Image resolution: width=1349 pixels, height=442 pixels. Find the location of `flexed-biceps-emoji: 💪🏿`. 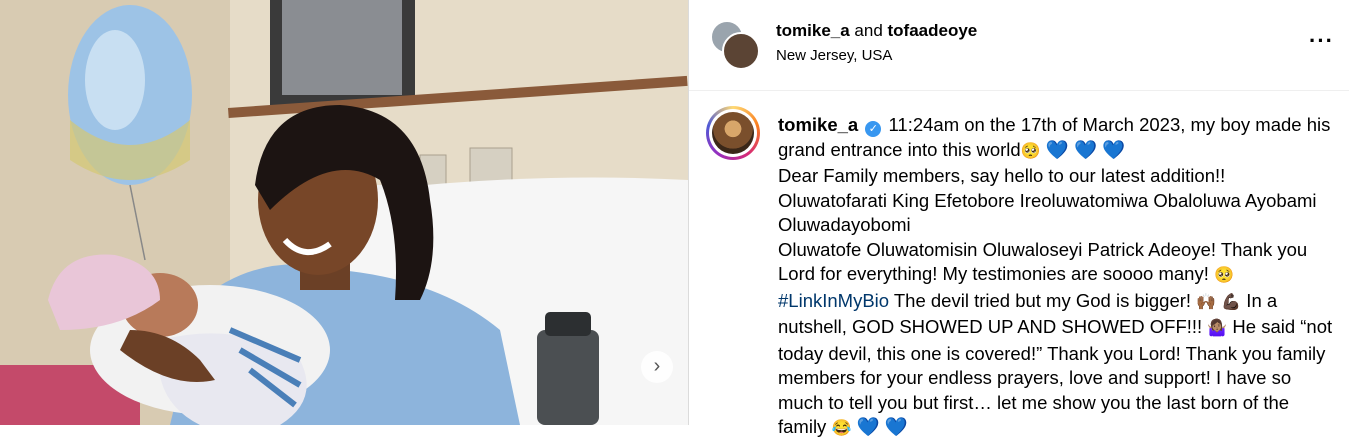

flexed-biceps-emoji: 💪🏿 is located at coordinates (1231, 302).